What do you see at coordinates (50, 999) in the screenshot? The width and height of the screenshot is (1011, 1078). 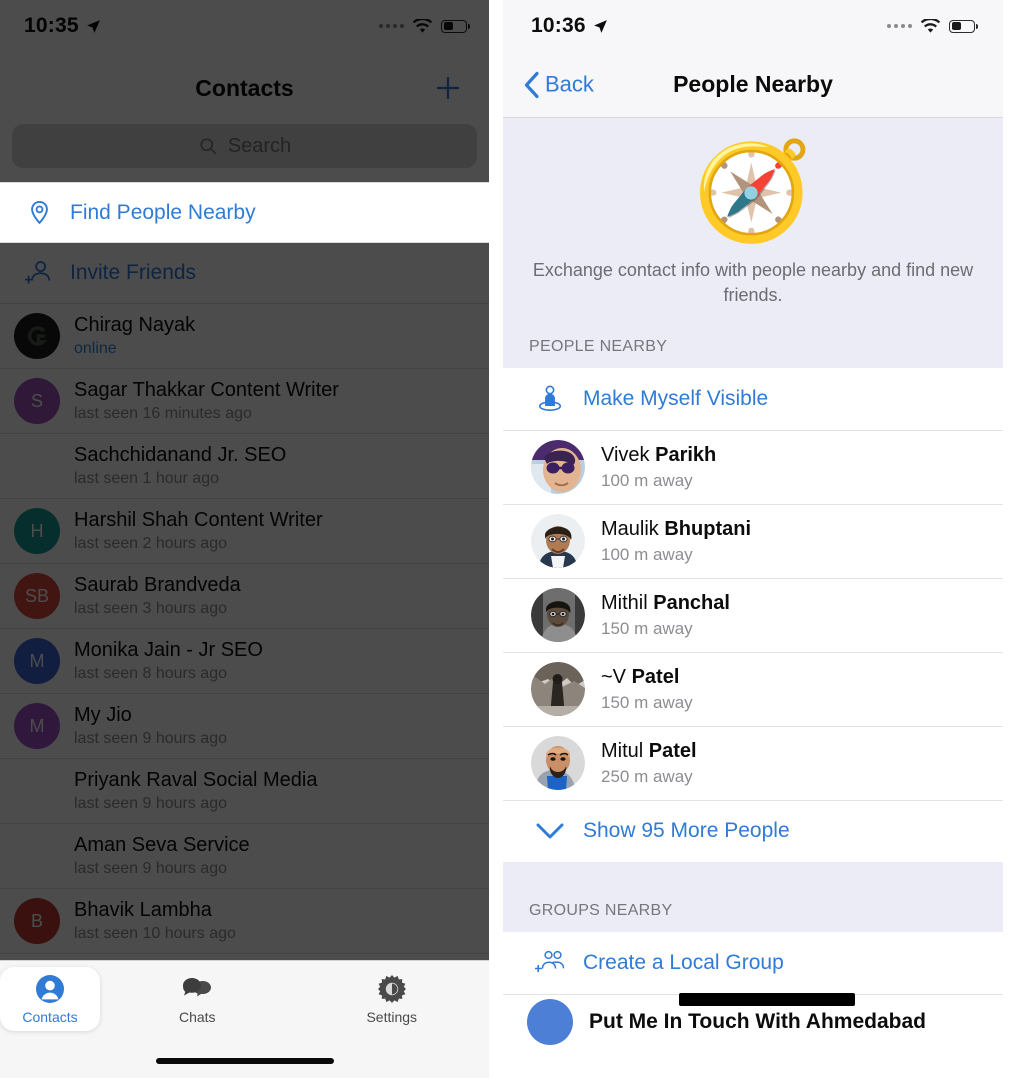 I see `tab-contacts: Contacts` at bounding box center [50, 999].